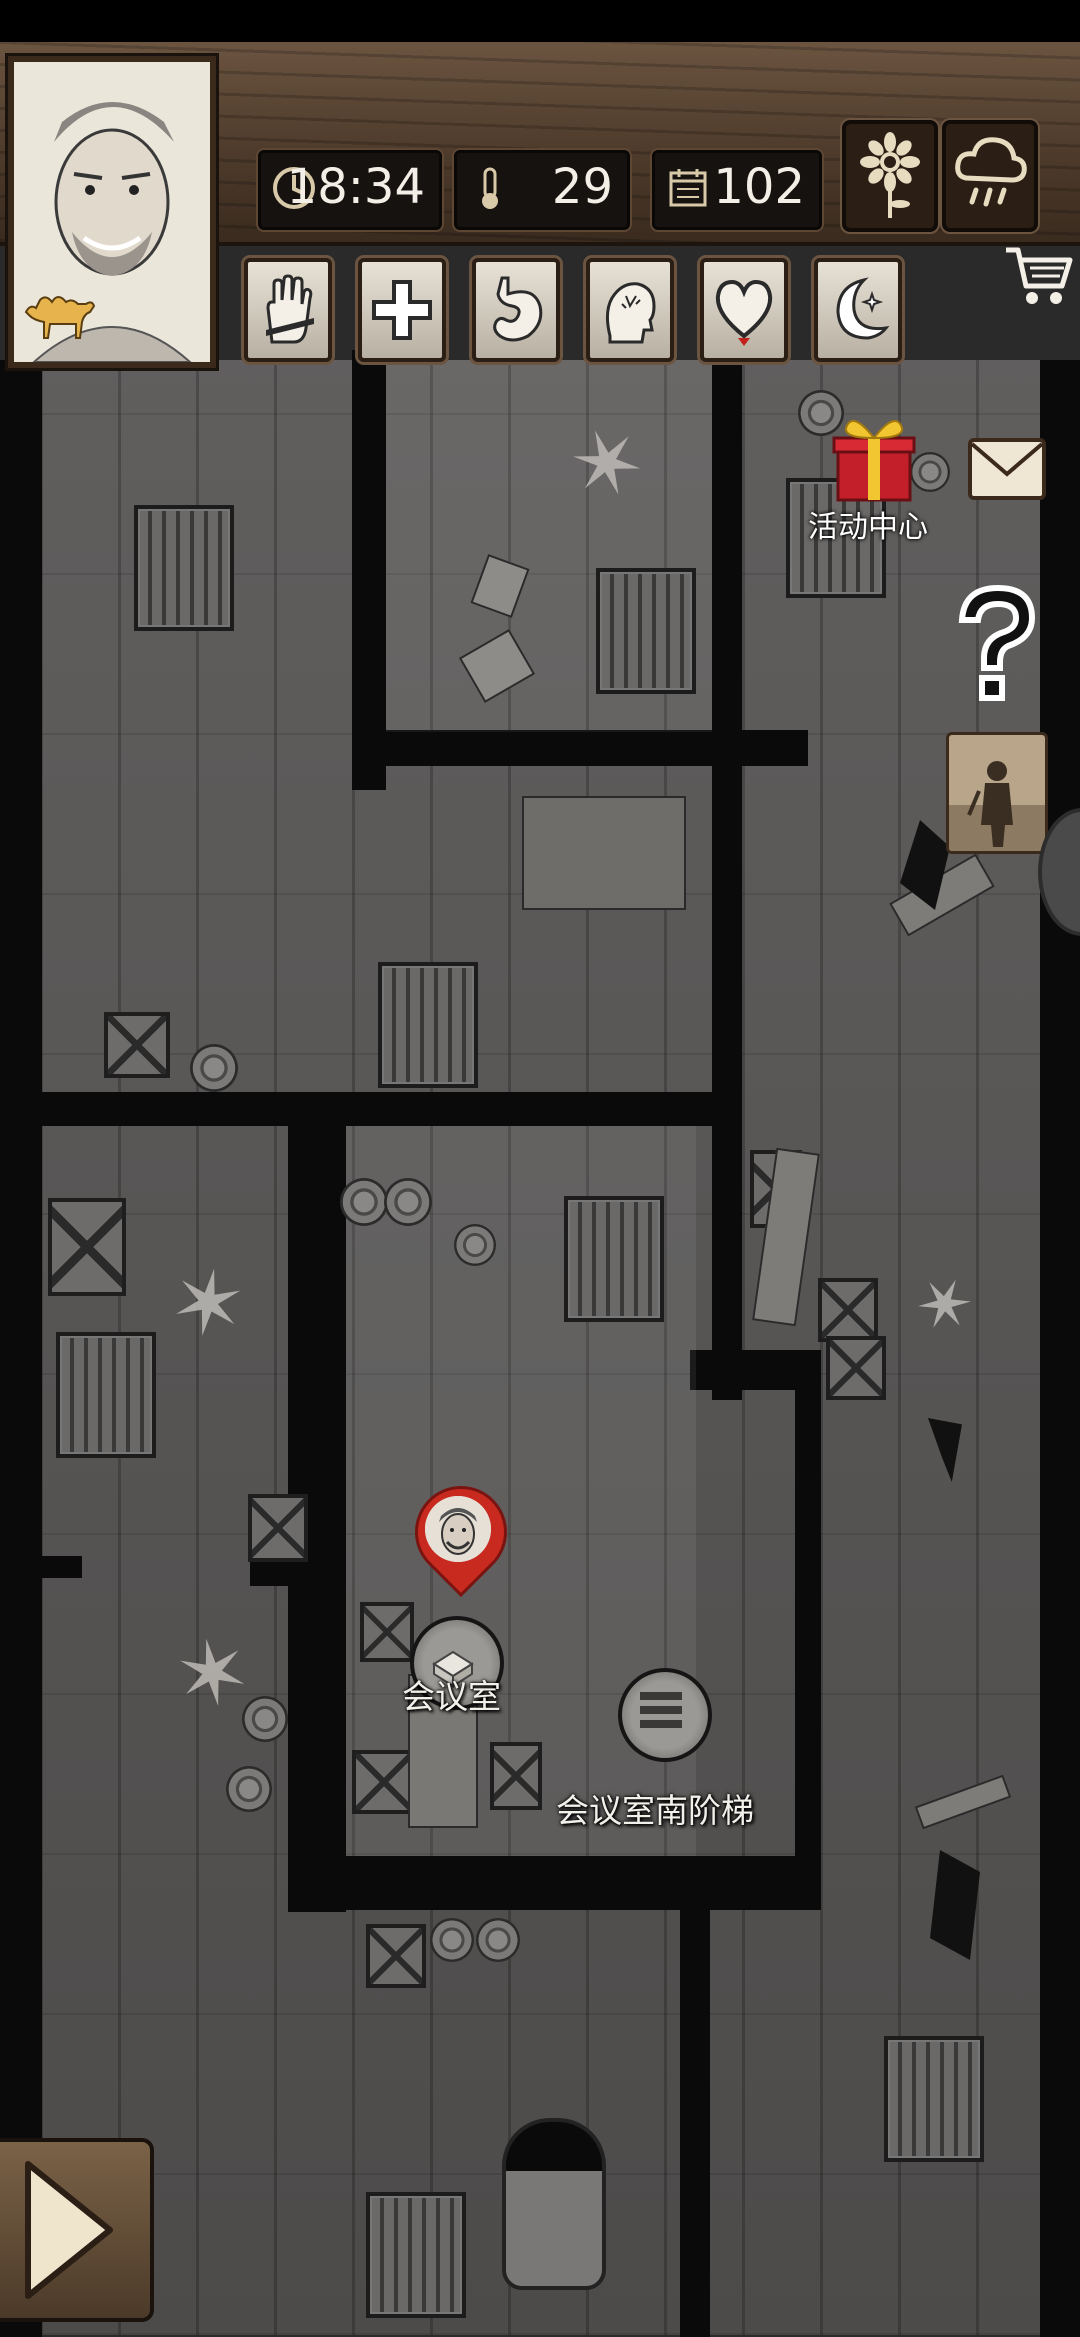 The width and height of the screenshot is (1080, 2337). I want to click on skill-hand, so click(288, 310).